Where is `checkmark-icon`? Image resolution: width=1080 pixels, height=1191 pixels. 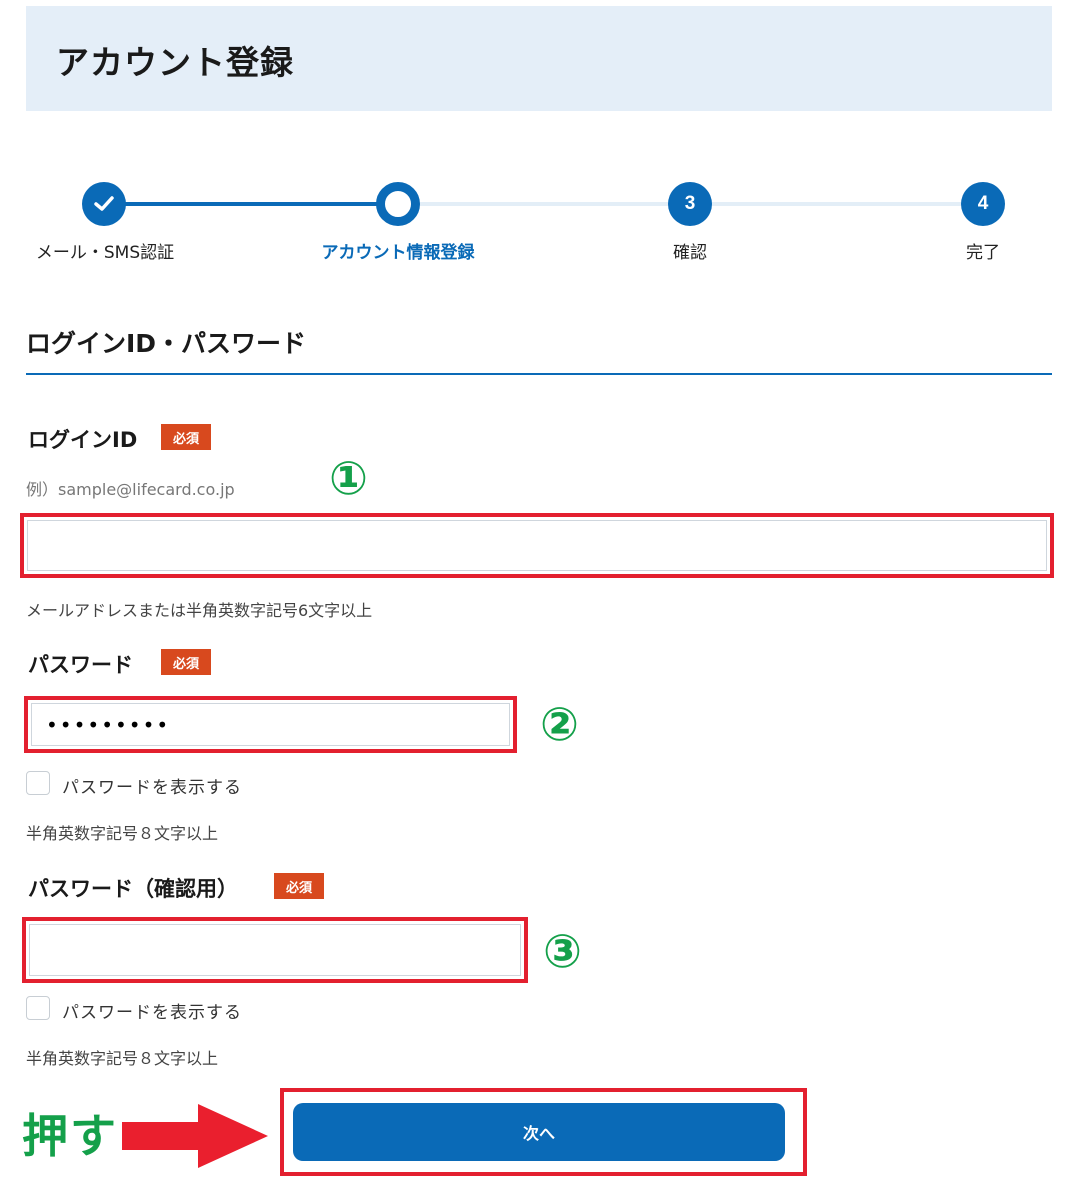
checkmark-icon is located at coordinates (104, 203).